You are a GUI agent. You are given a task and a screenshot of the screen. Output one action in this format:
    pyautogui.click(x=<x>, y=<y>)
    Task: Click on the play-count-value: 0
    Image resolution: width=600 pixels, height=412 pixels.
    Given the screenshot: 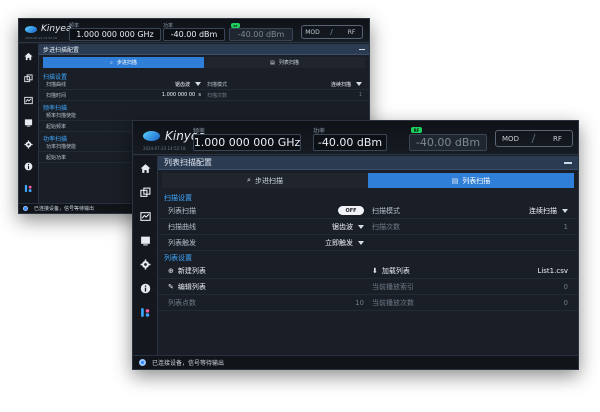 What is the action you would take?
    pyautogui.click(x=565, y=302)
    